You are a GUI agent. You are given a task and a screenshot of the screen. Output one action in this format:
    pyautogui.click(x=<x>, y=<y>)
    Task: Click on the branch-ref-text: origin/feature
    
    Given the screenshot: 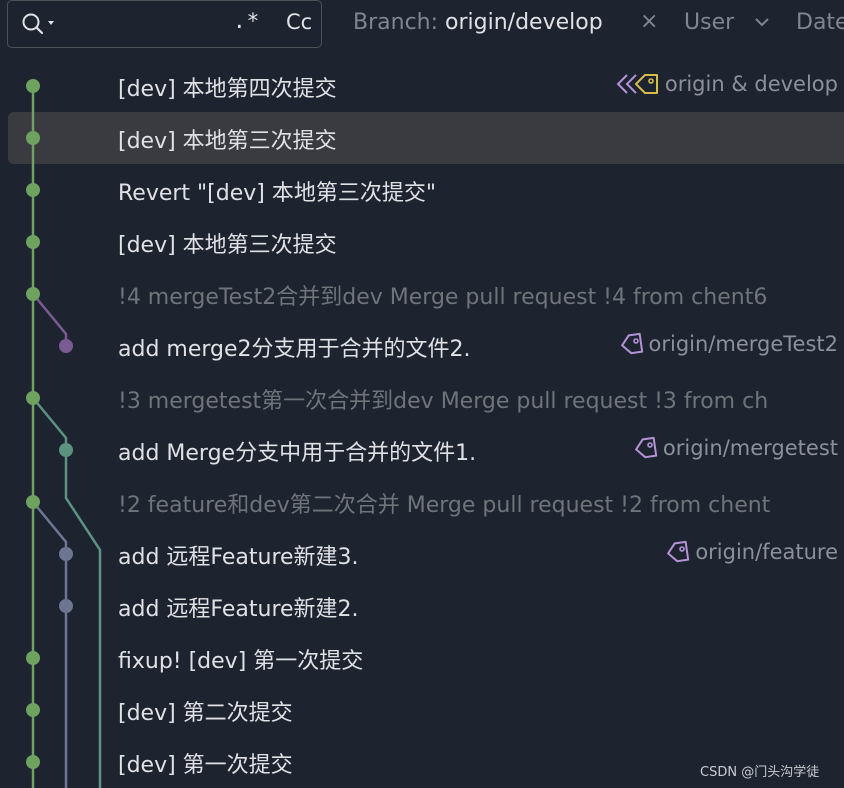 What is the action you would take?
    pyautogui.click(x=766, y=552)
    